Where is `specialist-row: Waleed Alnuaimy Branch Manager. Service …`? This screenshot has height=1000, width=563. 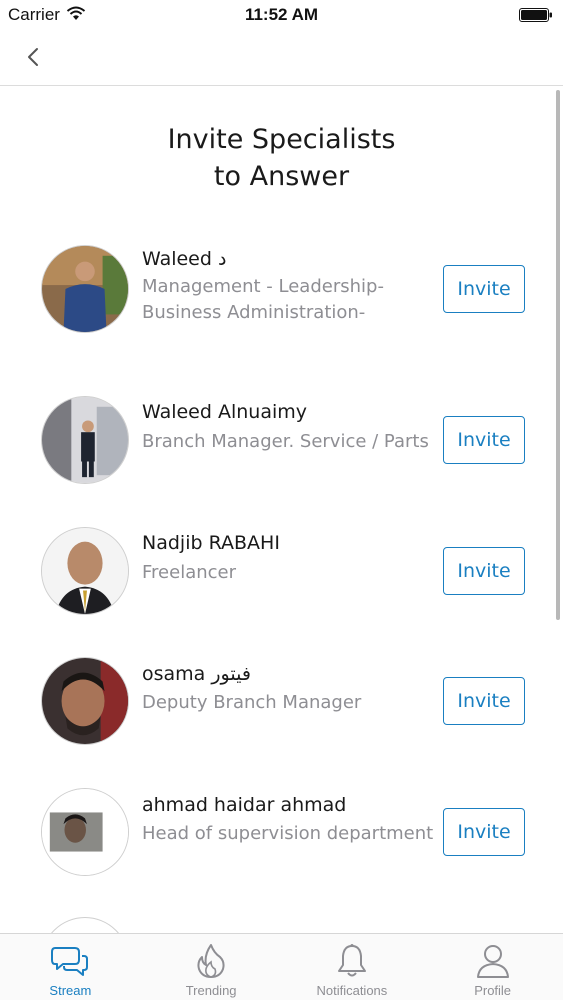
specialist-row: Waleed Alnuaimy Branch Manager. Service … is located at coordinates (281, 446).